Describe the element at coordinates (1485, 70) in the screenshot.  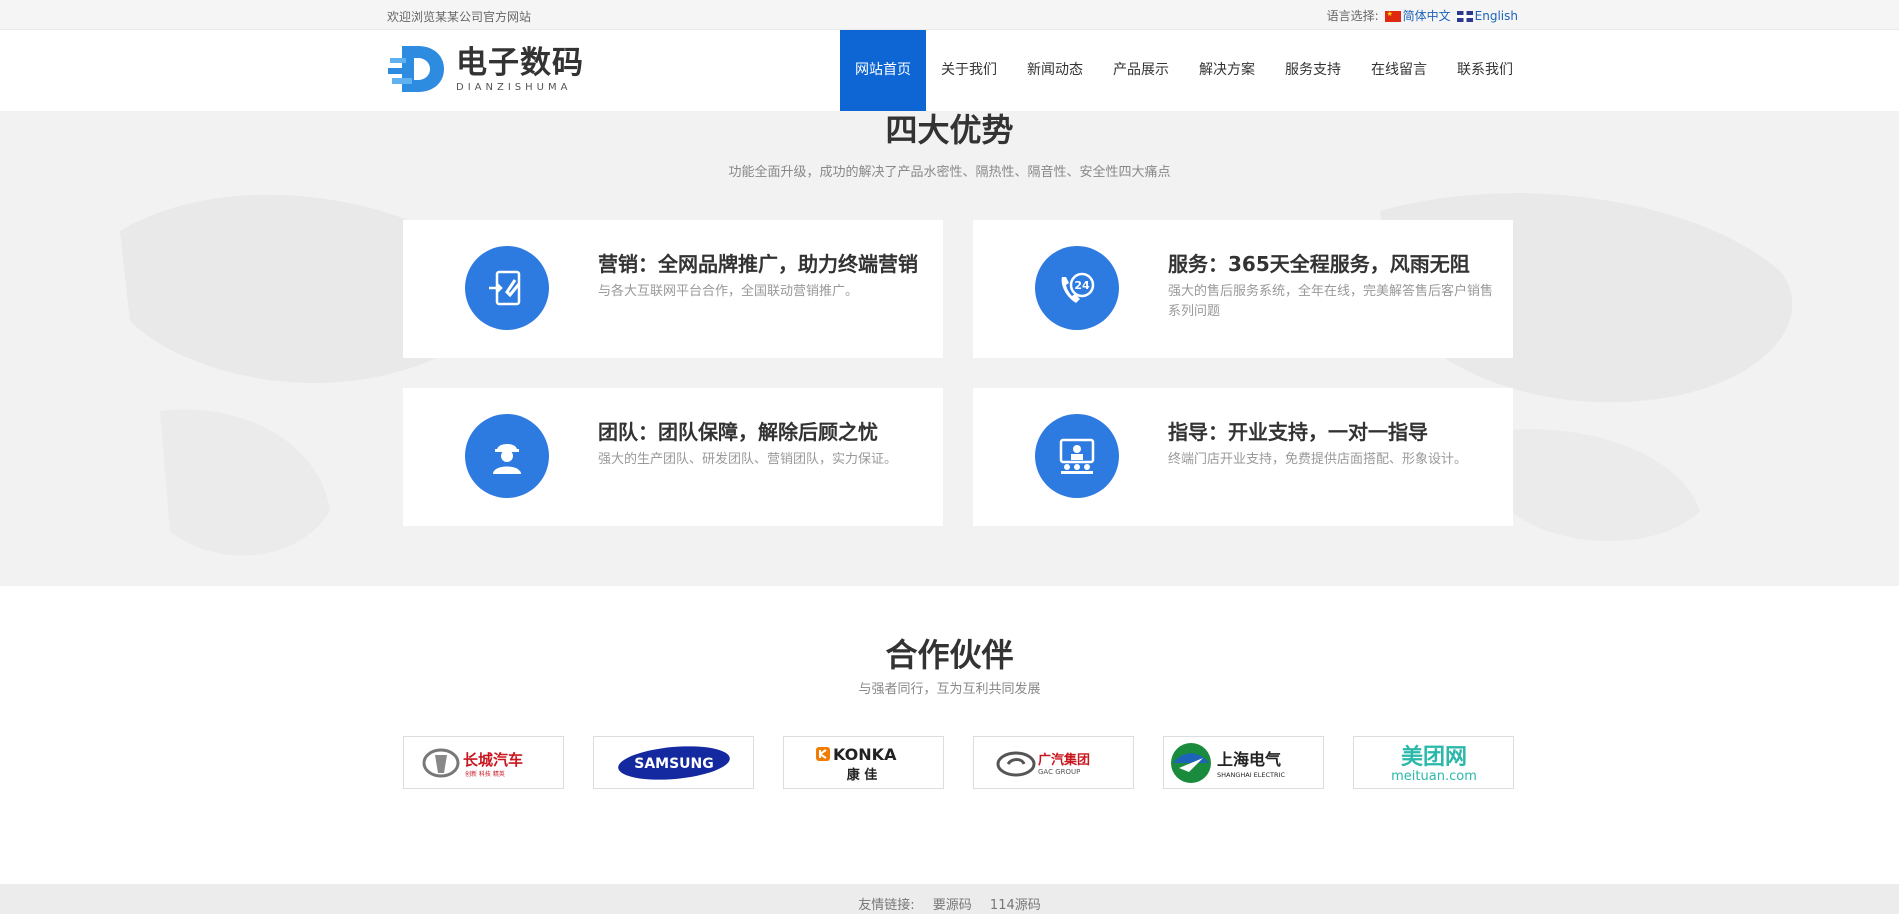
I see `nav-item-contact: 联系我们` at that location.